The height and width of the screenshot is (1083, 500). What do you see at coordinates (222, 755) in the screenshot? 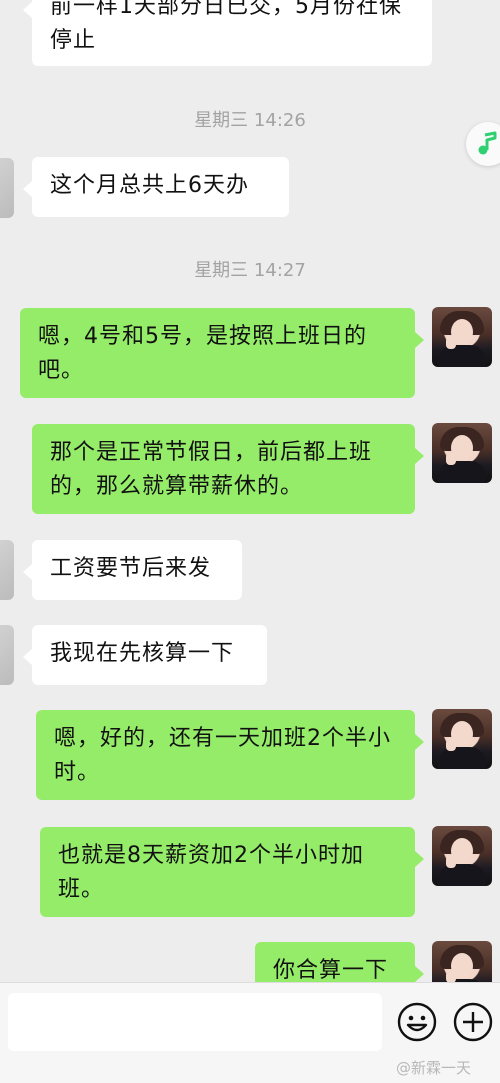
I see `message-text: 嗯，好的，还有一天加班2个半小时。` at bounding box center [222, 755].